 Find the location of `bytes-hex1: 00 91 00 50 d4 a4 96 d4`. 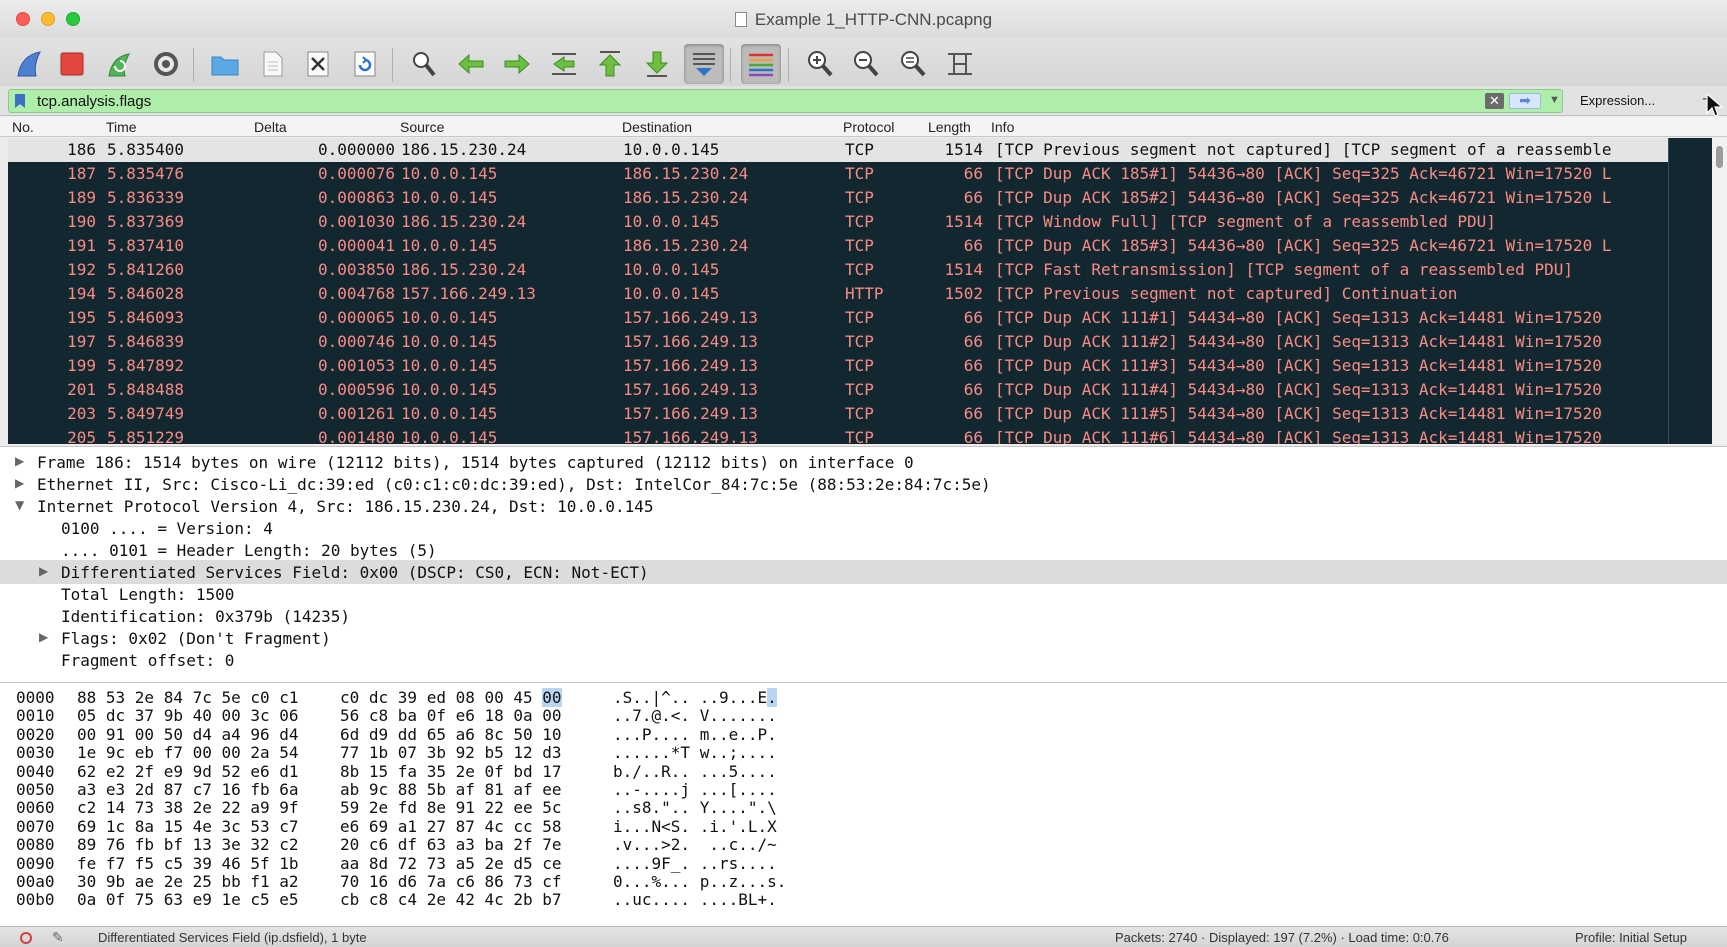

bytes-hex1: 00 91 00 50 d4 a4 96 d4 is located at coordinates (188, 734).